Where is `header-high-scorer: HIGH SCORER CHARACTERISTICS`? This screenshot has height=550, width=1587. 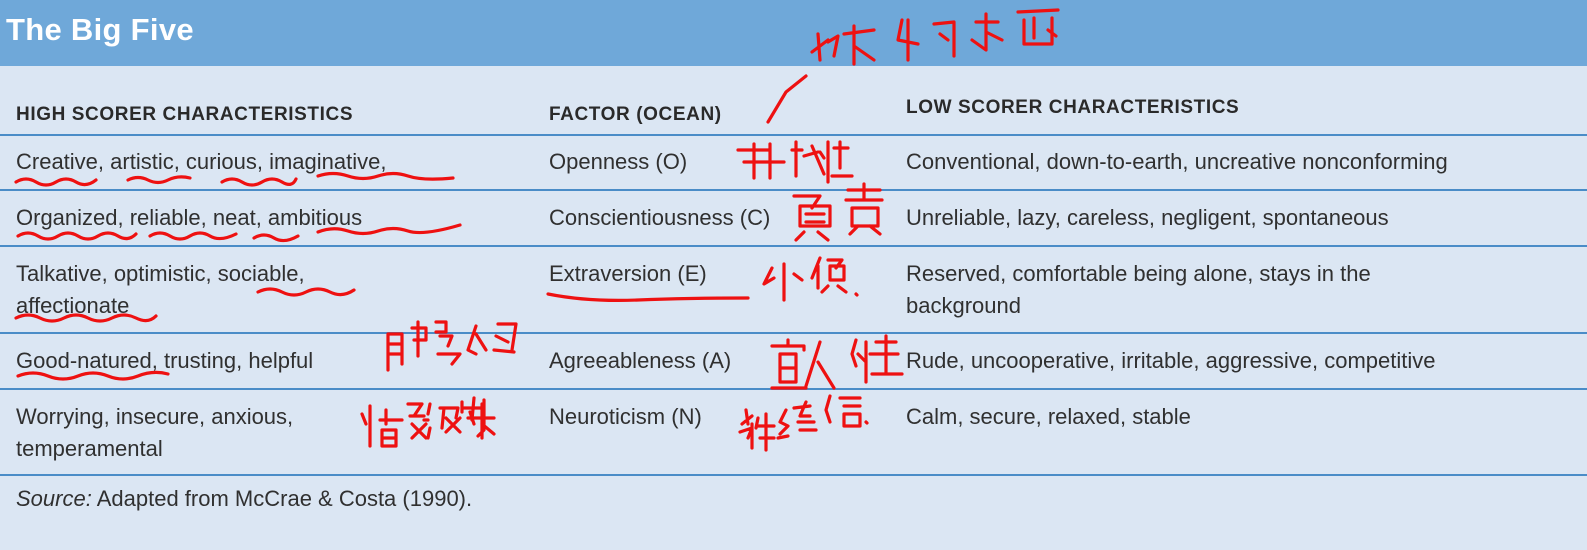 header-high-scorer: HIGH SCORER CHARACTERISTICS is located at coordinates (185, 114).